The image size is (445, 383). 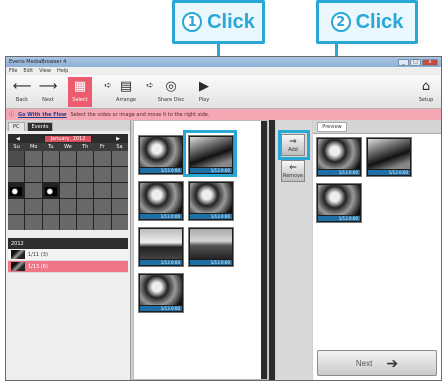 I want to click on arrow-left-icon: ⟵, so click(x=22, y=86).